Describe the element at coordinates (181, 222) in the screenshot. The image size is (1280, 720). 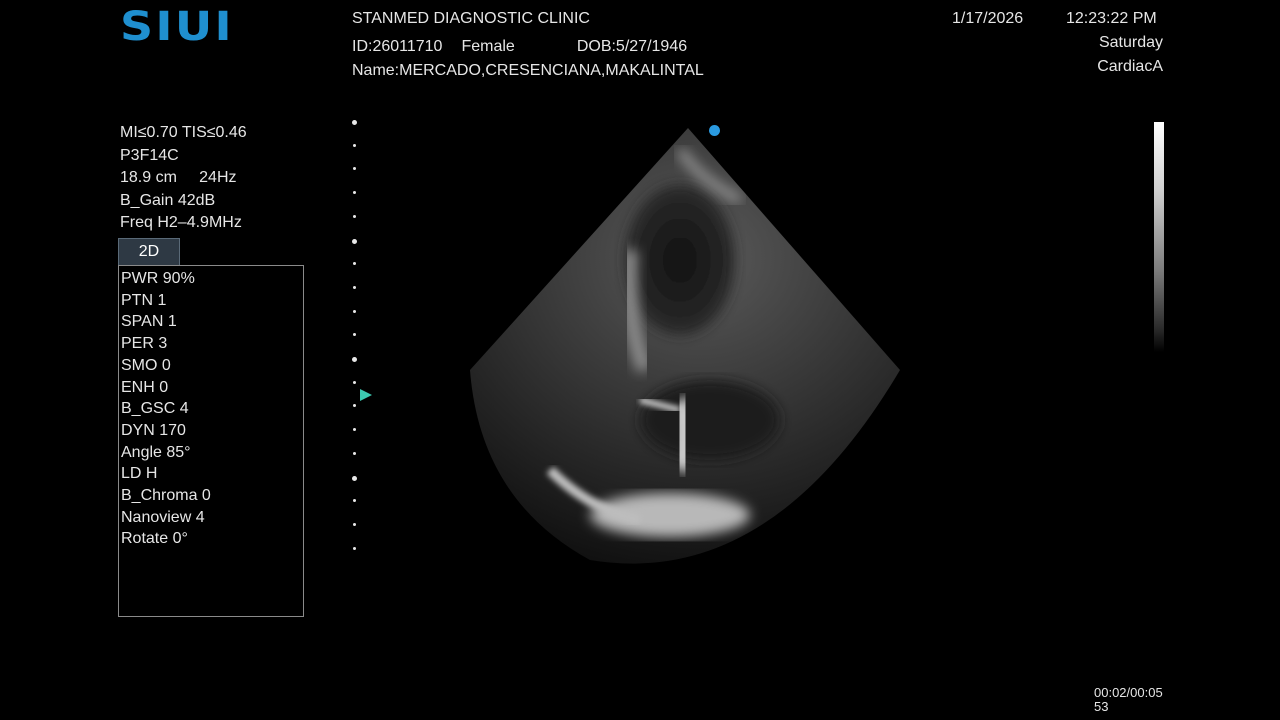
I see `frequency-readout: Freq H2–4.9MHz` at that location.